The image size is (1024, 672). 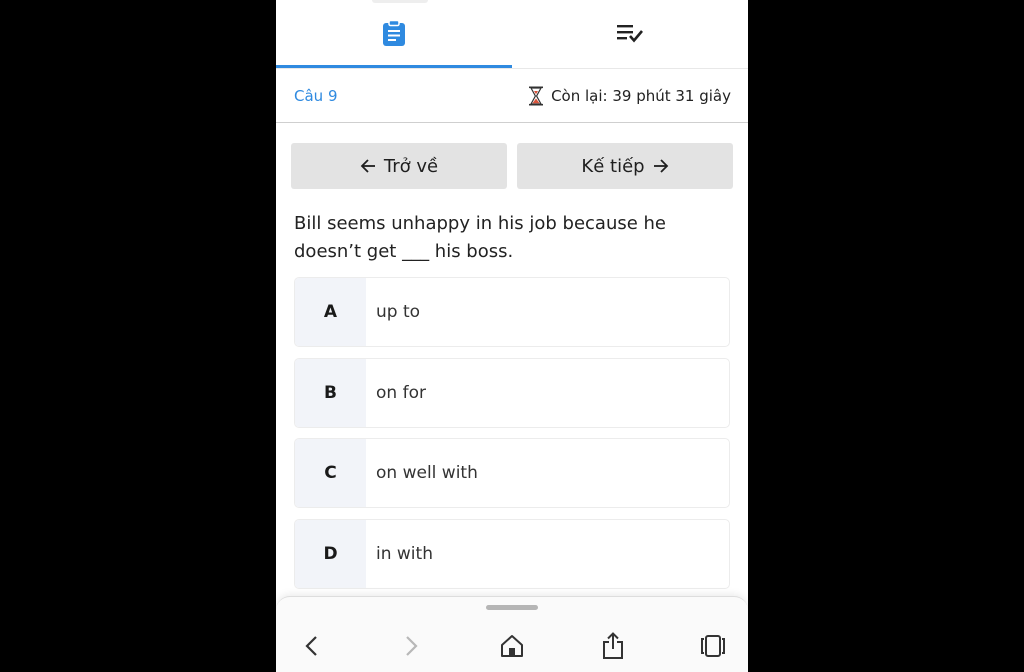 What do you see at coordinates (512, 473) in the screenshot?
I see `option-c: C on well with` at bounding box center [512, 473].